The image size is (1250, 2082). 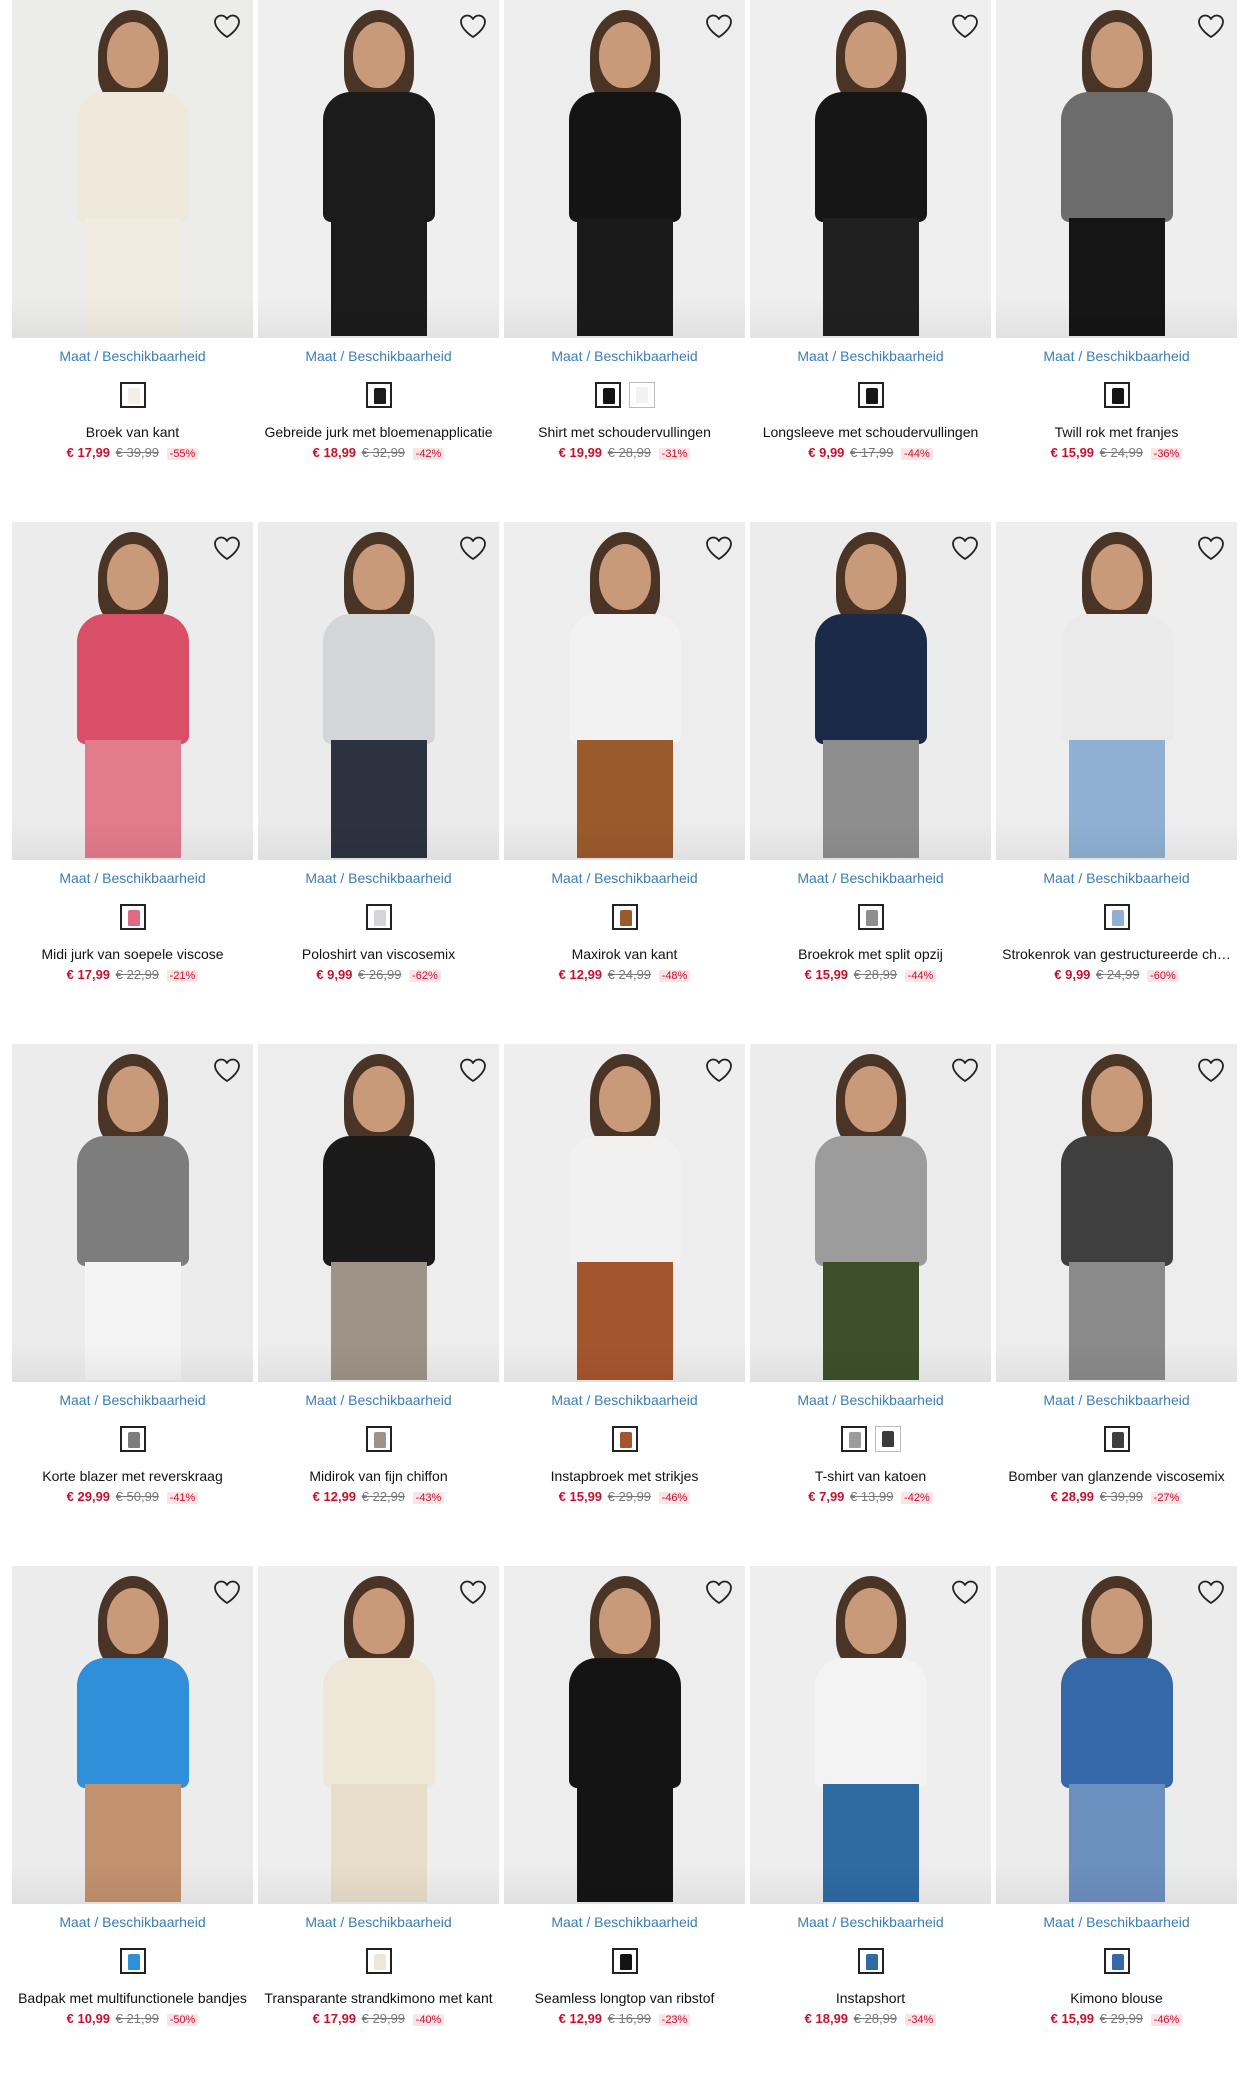 What do you see at coordinates (378, 432) in the screenshot?
I see `product-name: Gebreide jurk met bloemenapplicatie` at bounding box center [378, 432].